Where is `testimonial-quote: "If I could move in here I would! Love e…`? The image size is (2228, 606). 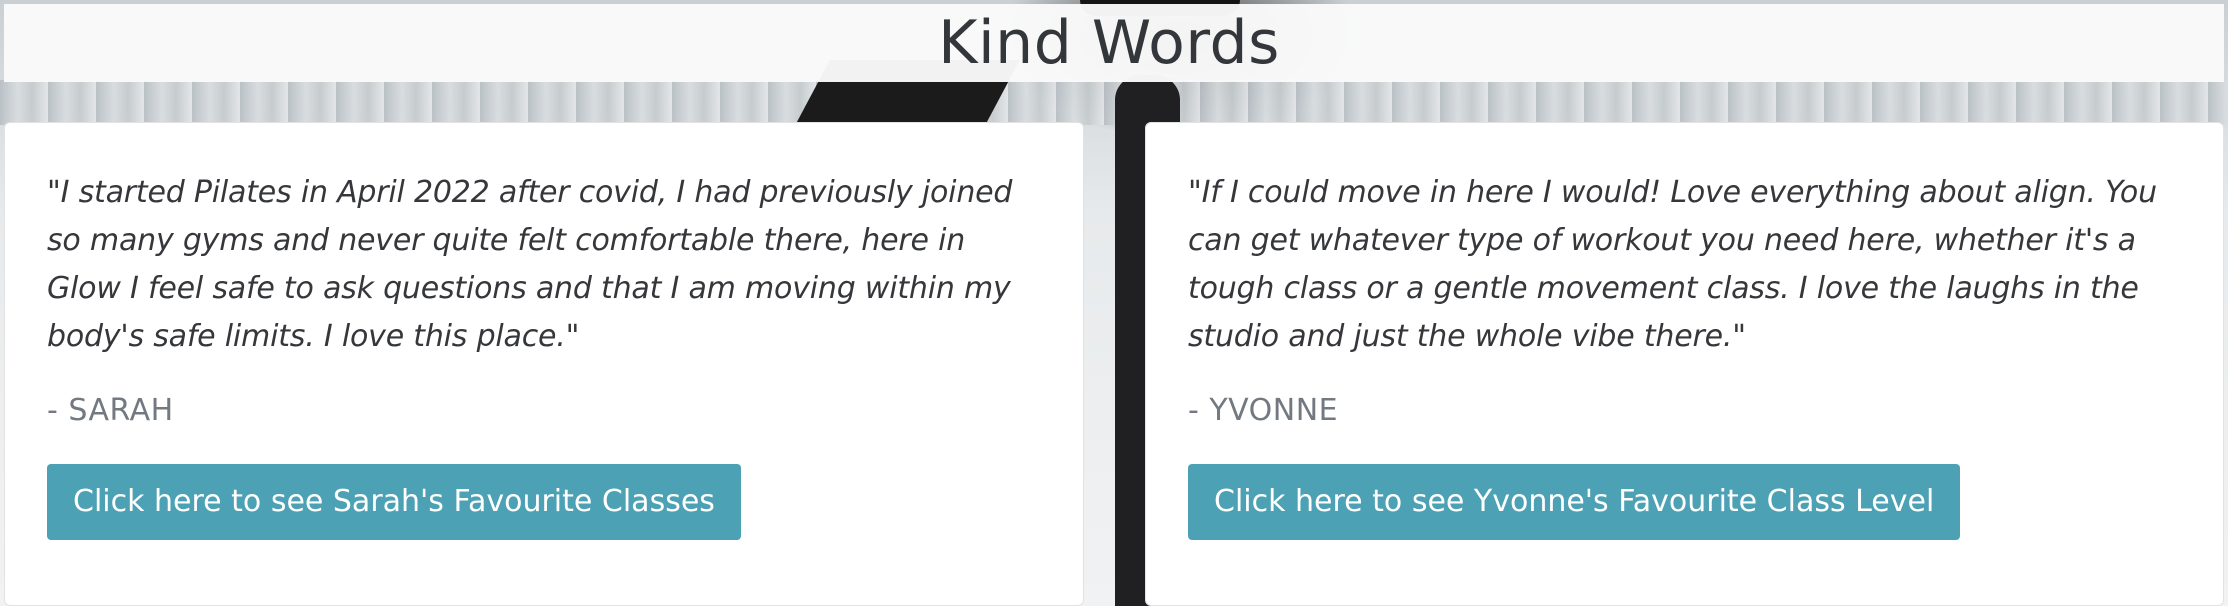
testimonial-quote: "If I could move in here I would! Love e… is located at coordinates (1672, 264).